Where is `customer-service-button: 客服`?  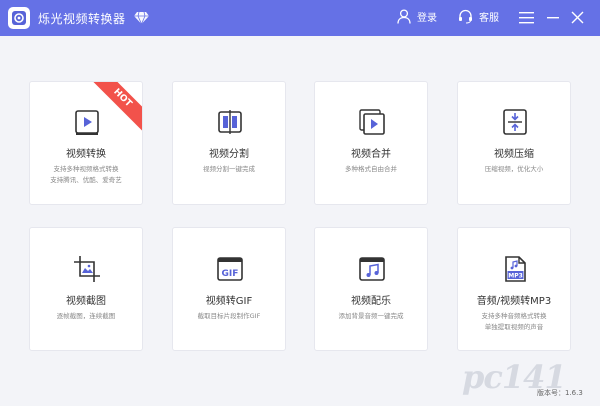 customer-service-button: 客服 is located at coordinates (478, 16).